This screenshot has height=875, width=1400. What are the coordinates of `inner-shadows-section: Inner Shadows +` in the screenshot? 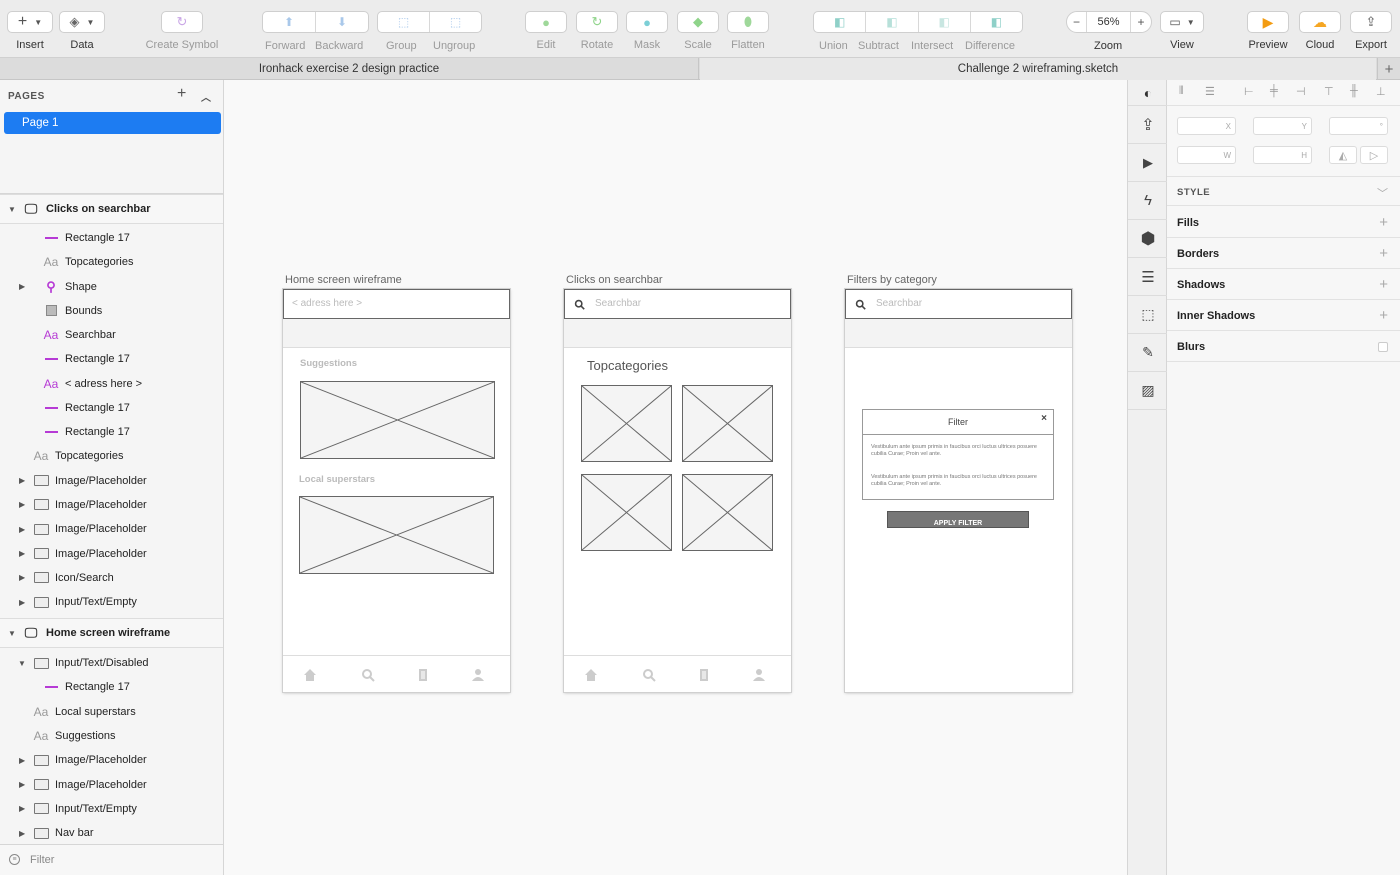 It's located at (1283, 315).